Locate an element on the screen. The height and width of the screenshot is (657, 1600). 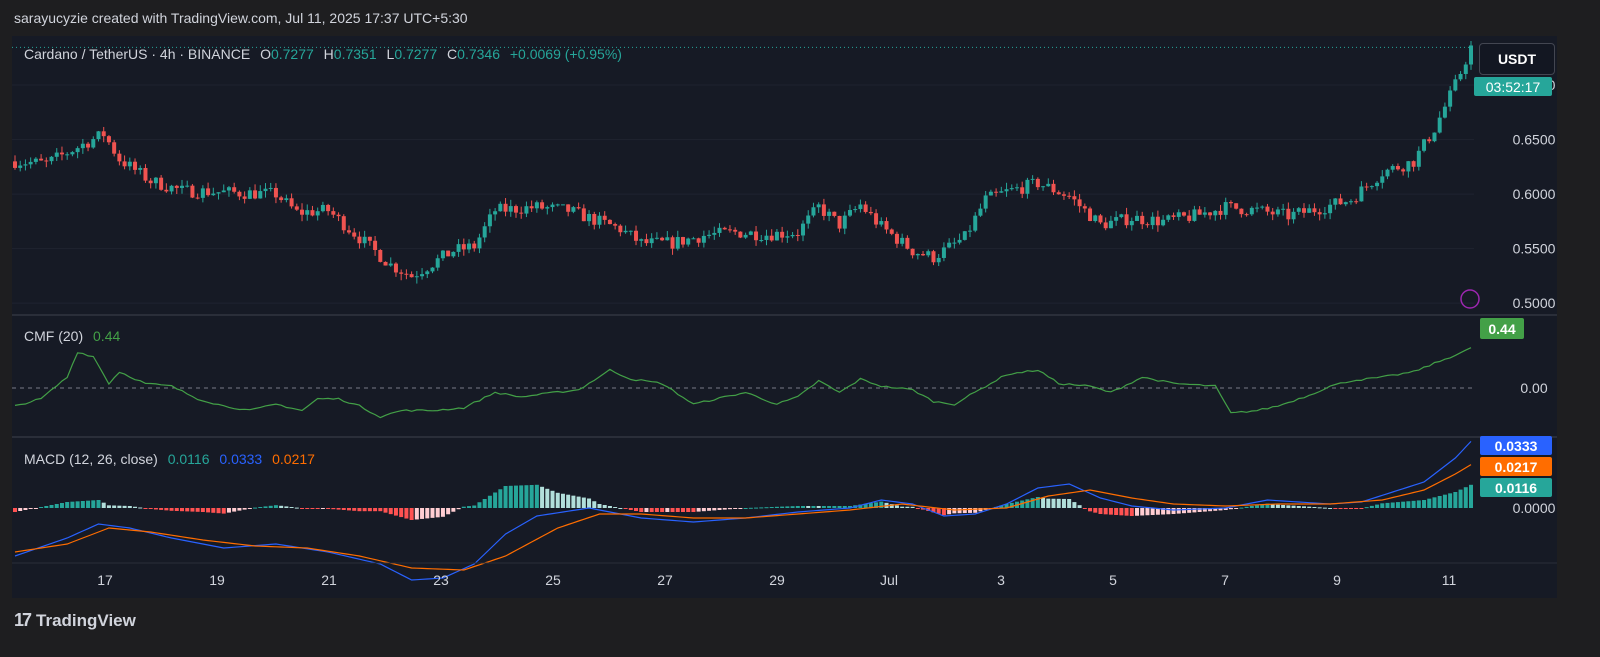
tradingview-footer: 17 TradingView is located at coordinates (75, 620).